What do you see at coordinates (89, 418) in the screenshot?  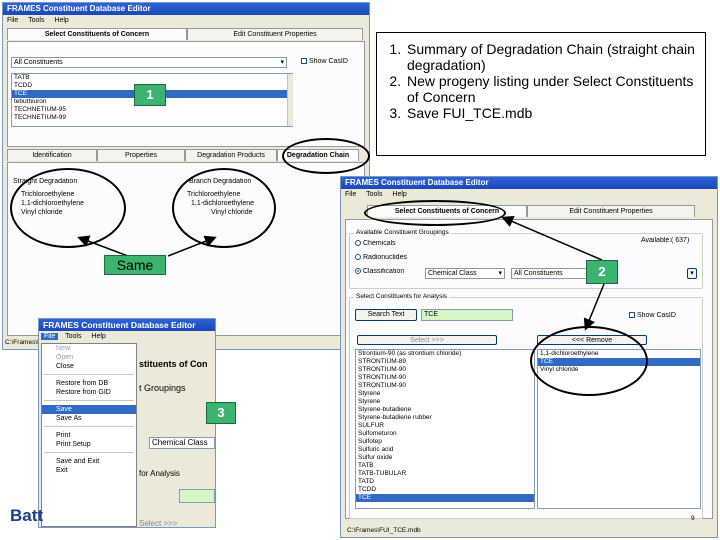 I see `menu-item-save-as: Save As` at bounding box center [89, 418].